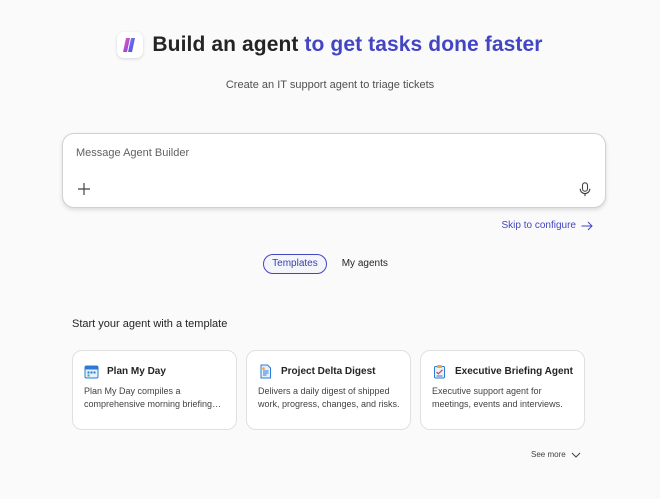 This screenshot has height=499, width=660. I want to click on arrow-right-icon, so click(587, 225).